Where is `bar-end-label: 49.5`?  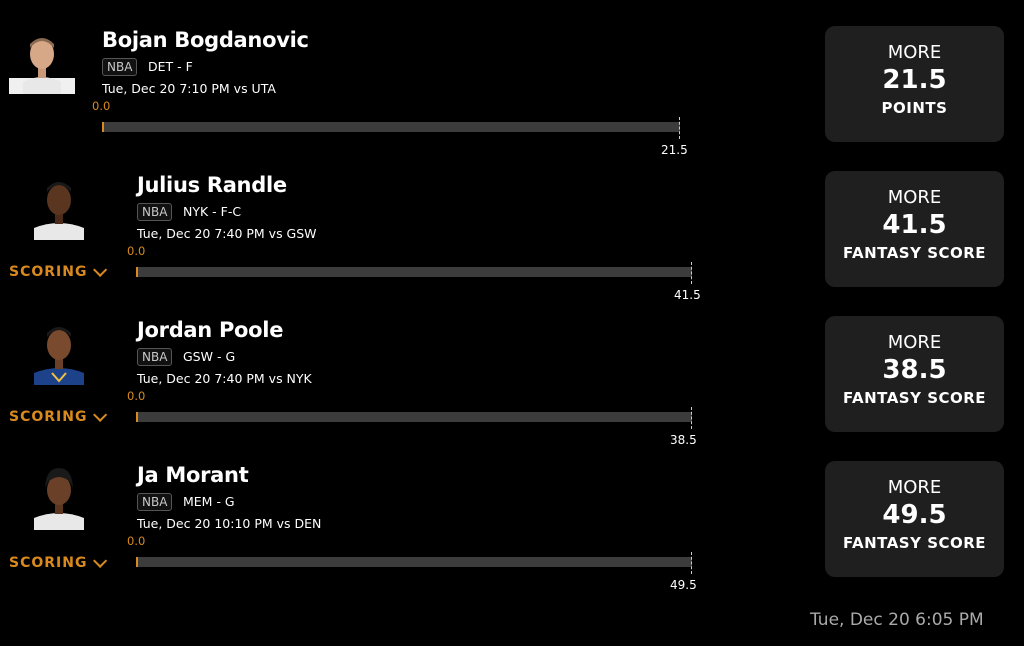 bar-end-label: 49.5 is located at coordinates (683, 585).